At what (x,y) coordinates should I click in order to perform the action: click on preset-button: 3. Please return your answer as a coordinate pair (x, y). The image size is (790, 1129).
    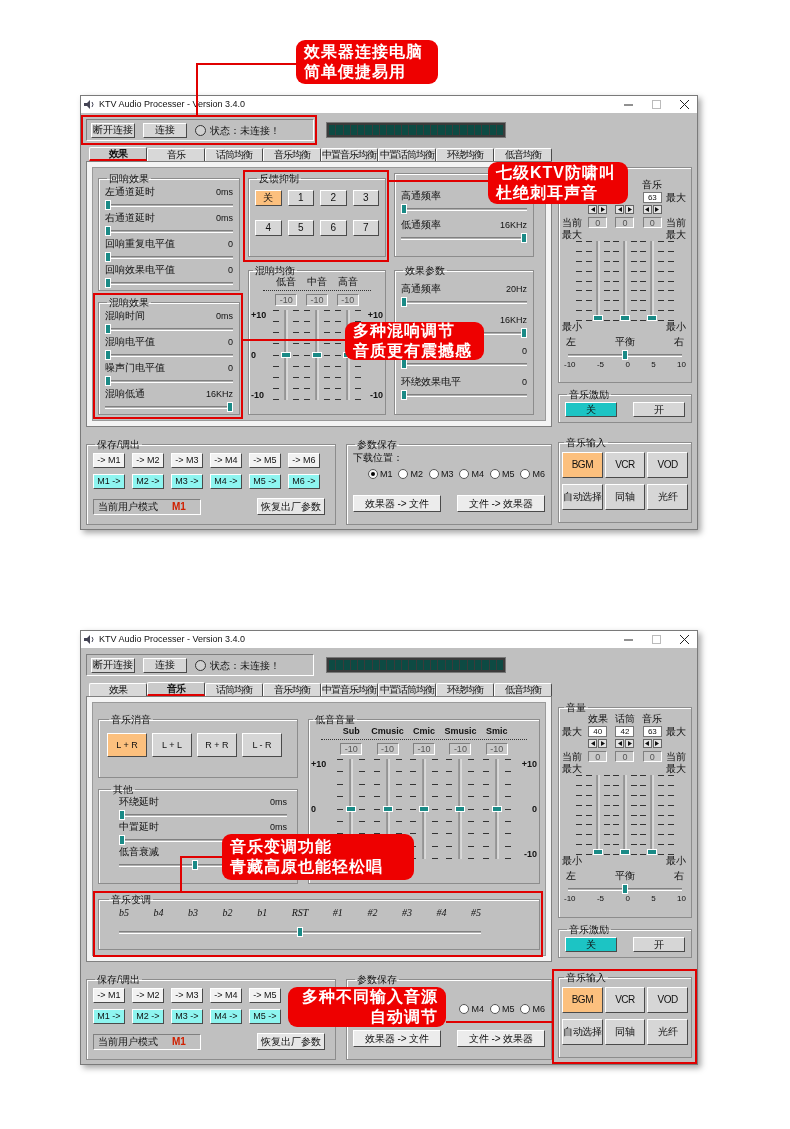
    Looking at the image, I should click on (365, 198).